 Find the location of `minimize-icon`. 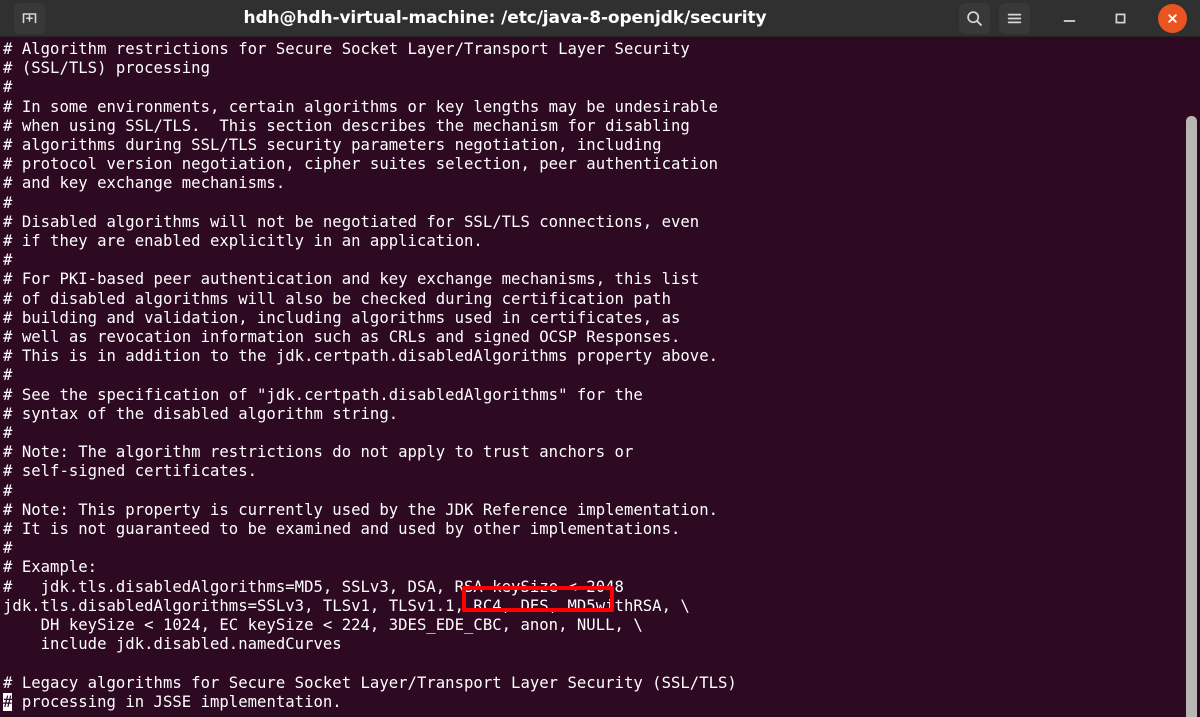

minimize-icon is located at coordinates (1069, 20).